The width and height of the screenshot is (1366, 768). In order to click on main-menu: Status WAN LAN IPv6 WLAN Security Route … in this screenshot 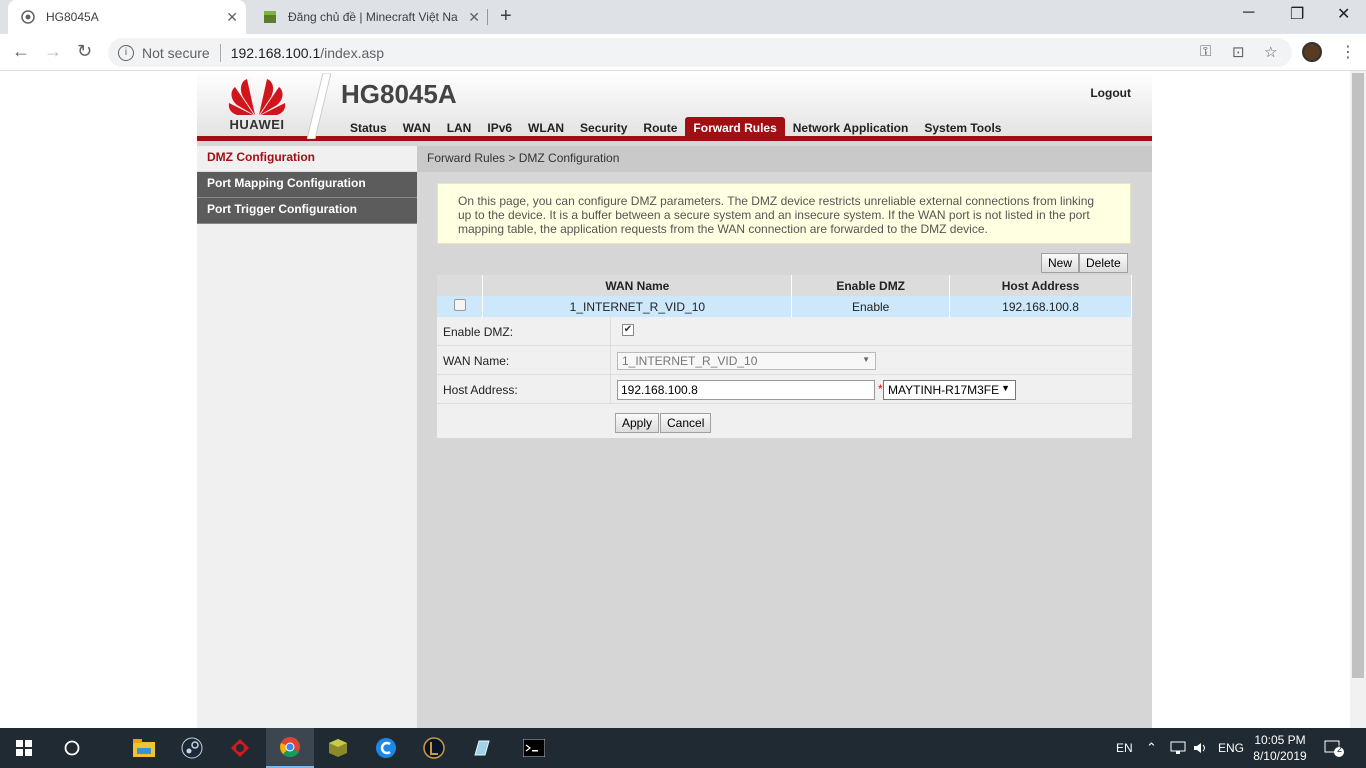, I will do `click(675, 129)`.